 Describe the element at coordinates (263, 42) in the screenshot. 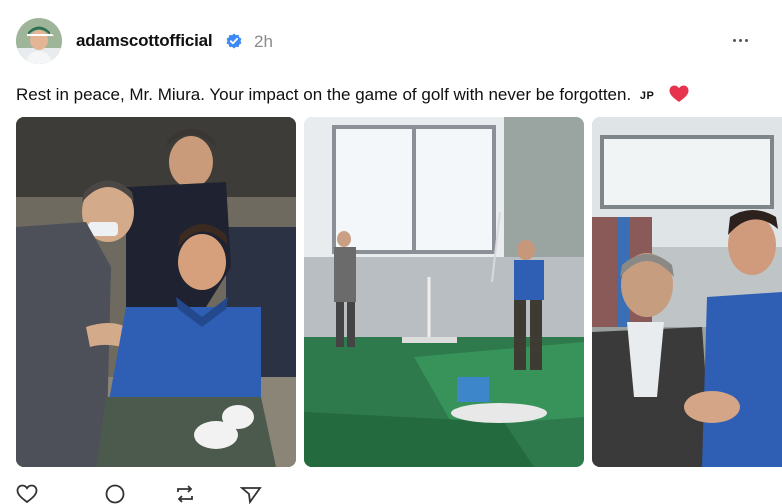

I see `post-timestamp: 2h` at that location.